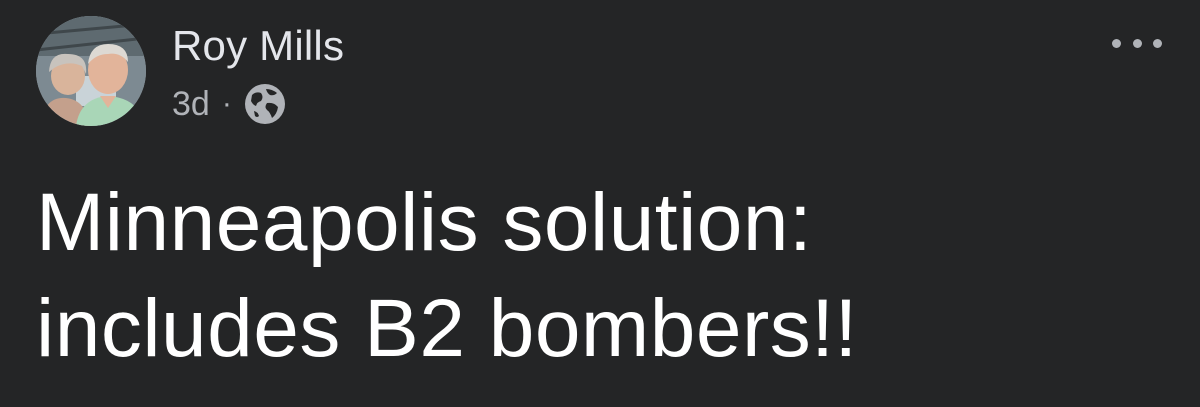 The height and width of the screenshot is (407, 1200). I want to click on author-name: Roy Mills, so click(258, 46).